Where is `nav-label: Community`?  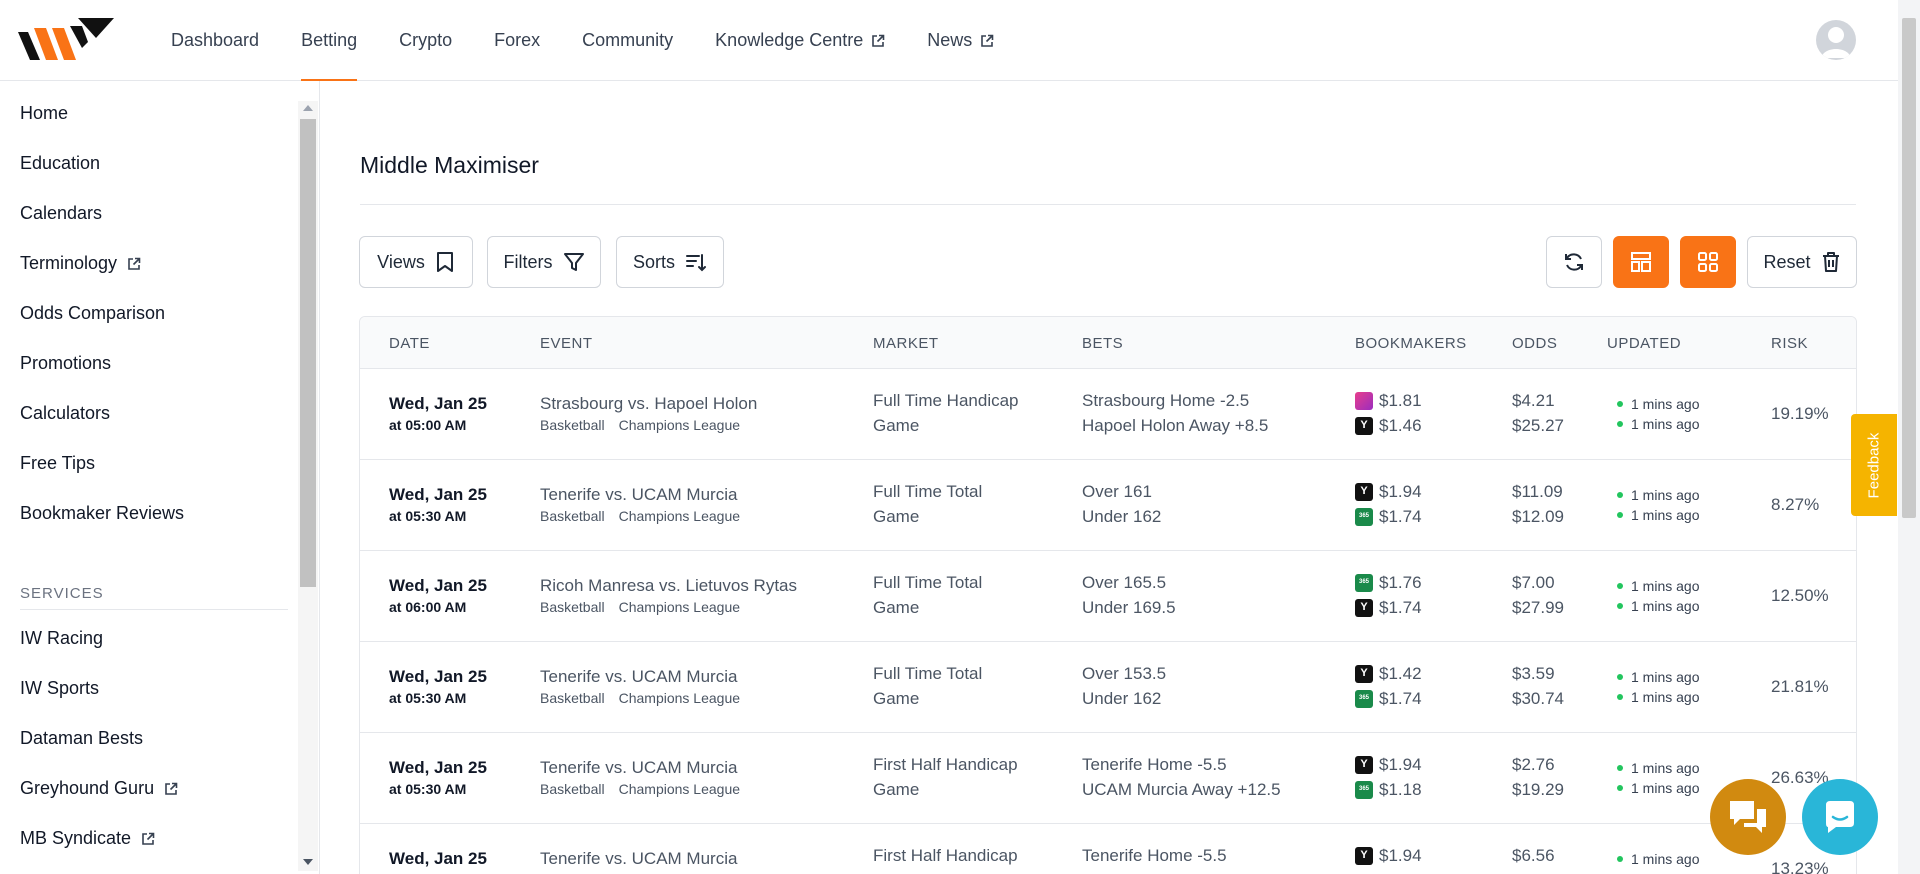 nav-label: Community is located at coordinates (628, 40).